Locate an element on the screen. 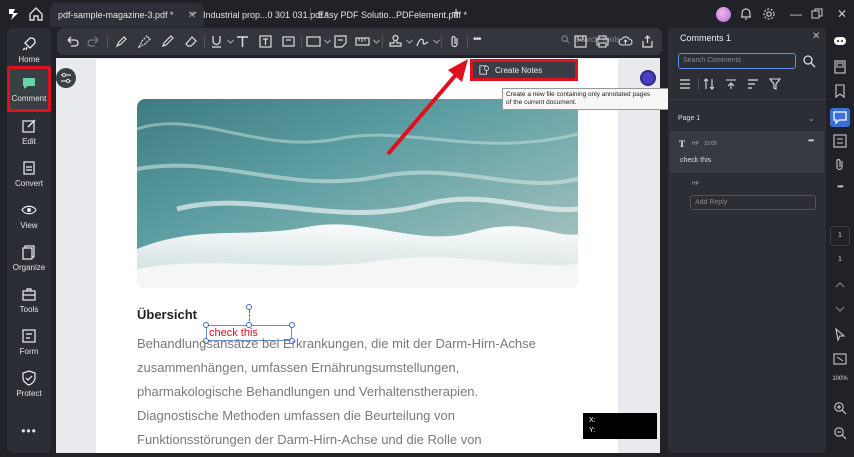  bell-icon is located at coordinates (746, 14).